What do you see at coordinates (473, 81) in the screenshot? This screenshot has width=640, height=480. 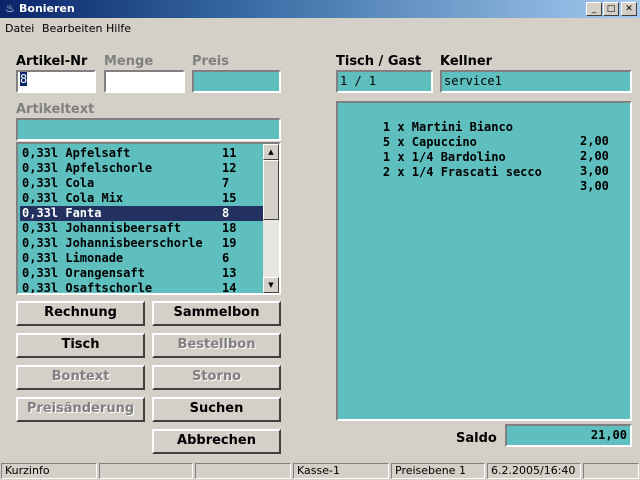 I see `kellner-value: service1` at bounding box center [473, 81].